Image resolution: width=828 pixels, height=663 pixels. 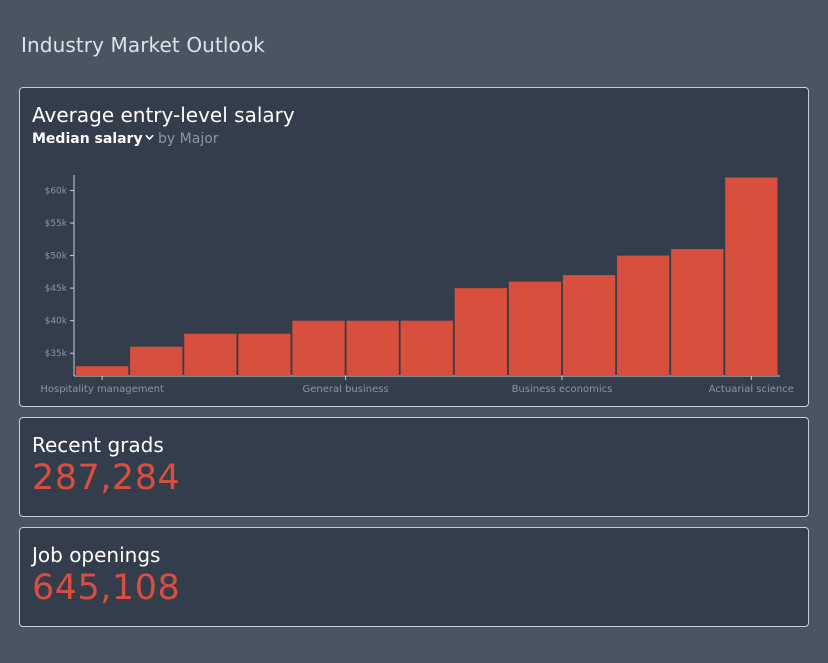 What do you see at coordinates (414, 467) in the screenshot?
I see `recent-grads-card: Recent grads 287,284` at bounding box center [414, 467].